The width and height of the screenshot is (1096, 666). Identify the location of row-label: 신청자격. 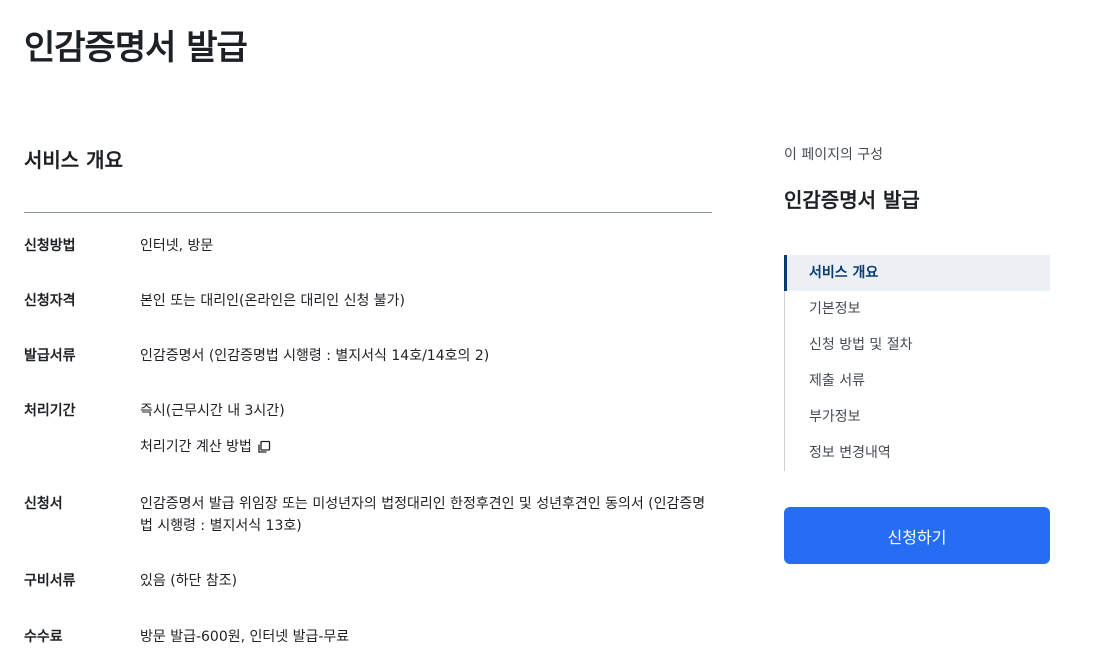
(50, 301).